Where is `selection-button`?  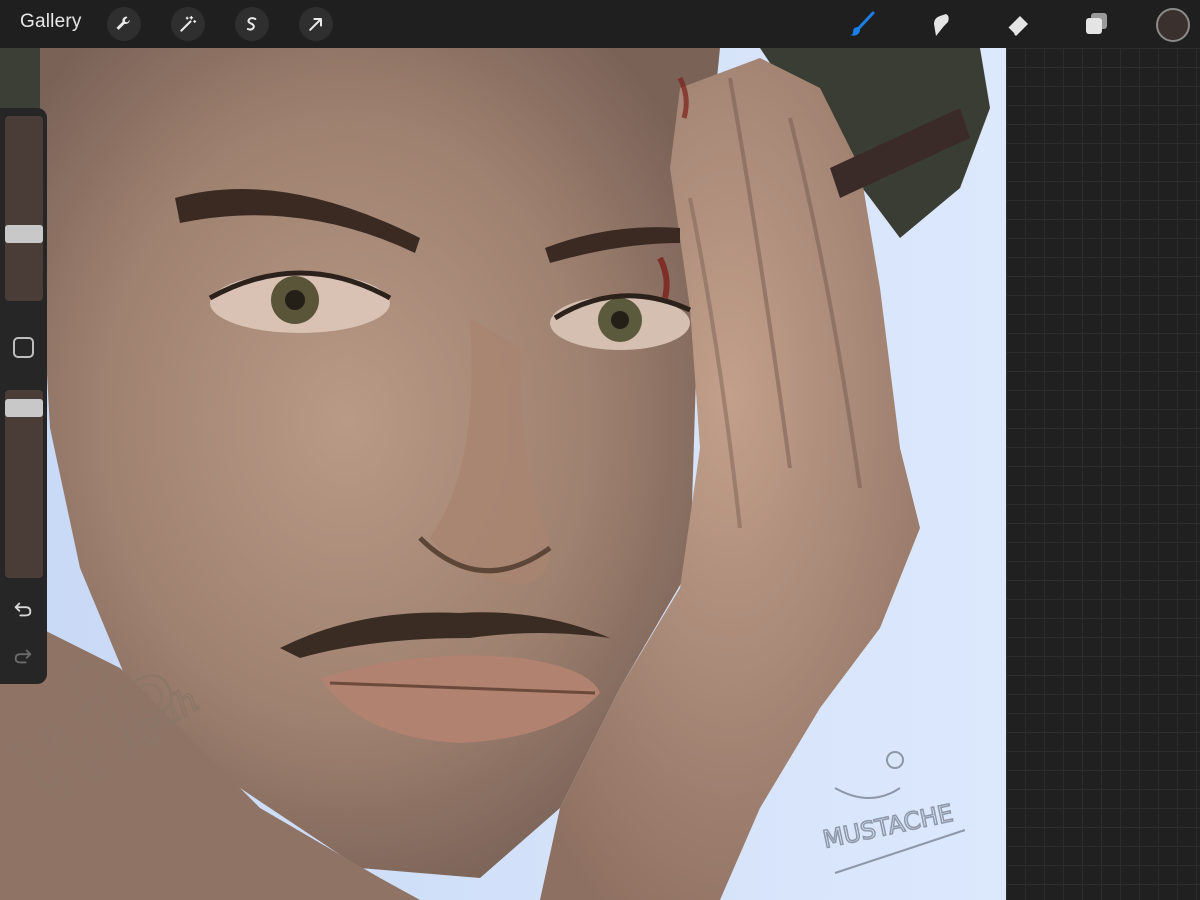
selection-button is located at coordinates (252, 24).